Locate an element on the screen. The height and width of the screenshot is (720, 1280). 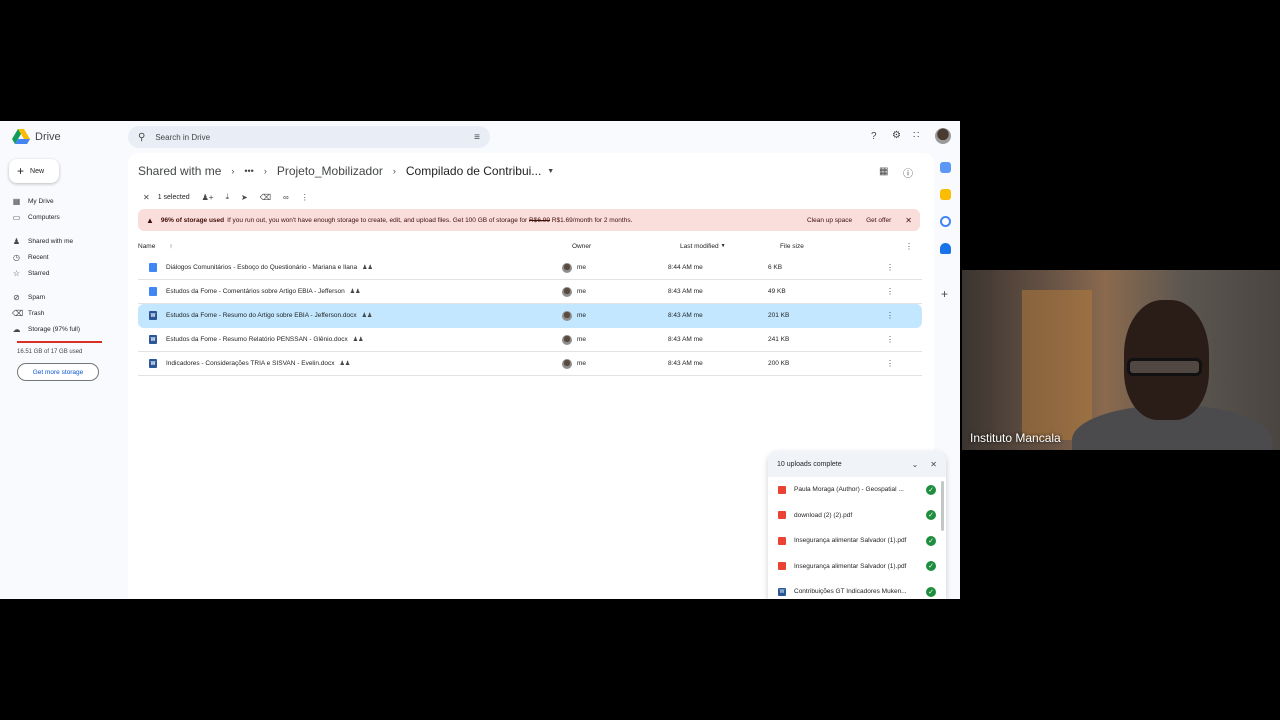
column-header-size: File size is located at coordinates (792, 246).